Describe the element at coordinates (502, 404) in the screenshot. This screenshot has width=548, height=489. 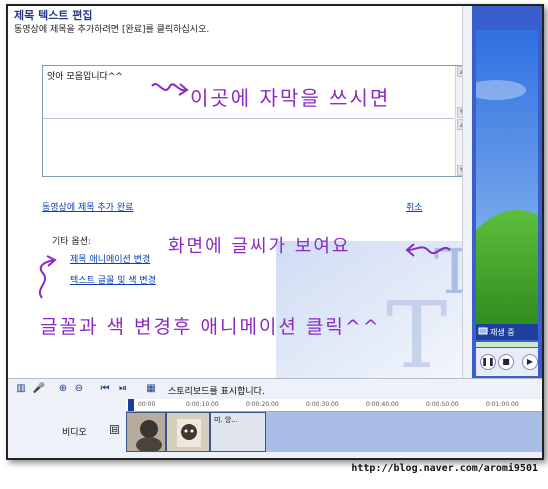
I see `ruler-tick: 0:01:00.00` at that location.